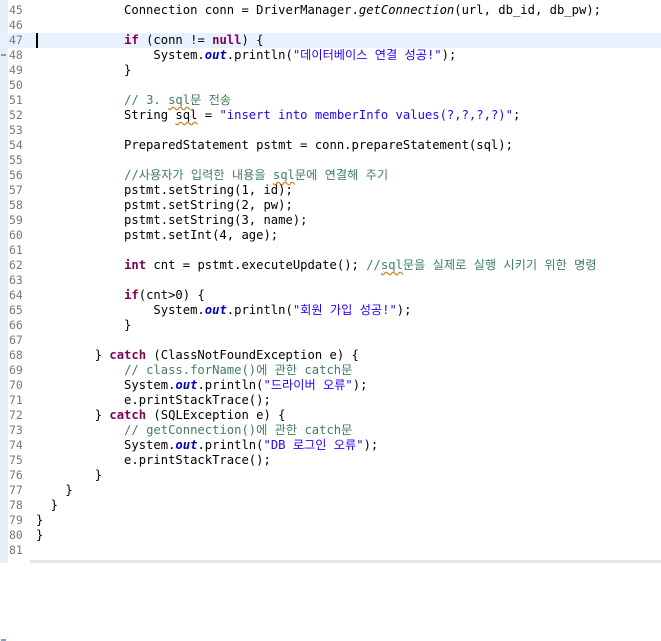 The height and width of the screenshot is (641, 661). Describe the element at coordinates (313, 445) in the screenshot. I see `code-token: "DB 로그인 오류"` at that location.